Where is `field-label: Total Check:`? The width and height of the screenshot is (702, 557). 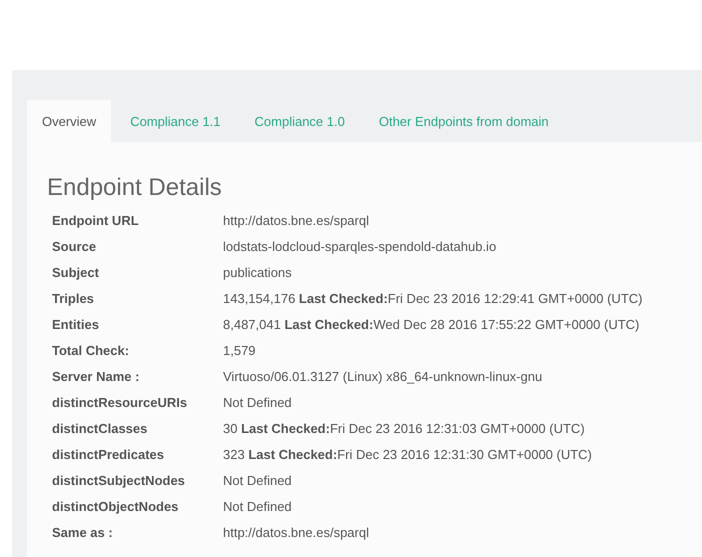
field-label: Total Check: is located at coordinates (90, 351).